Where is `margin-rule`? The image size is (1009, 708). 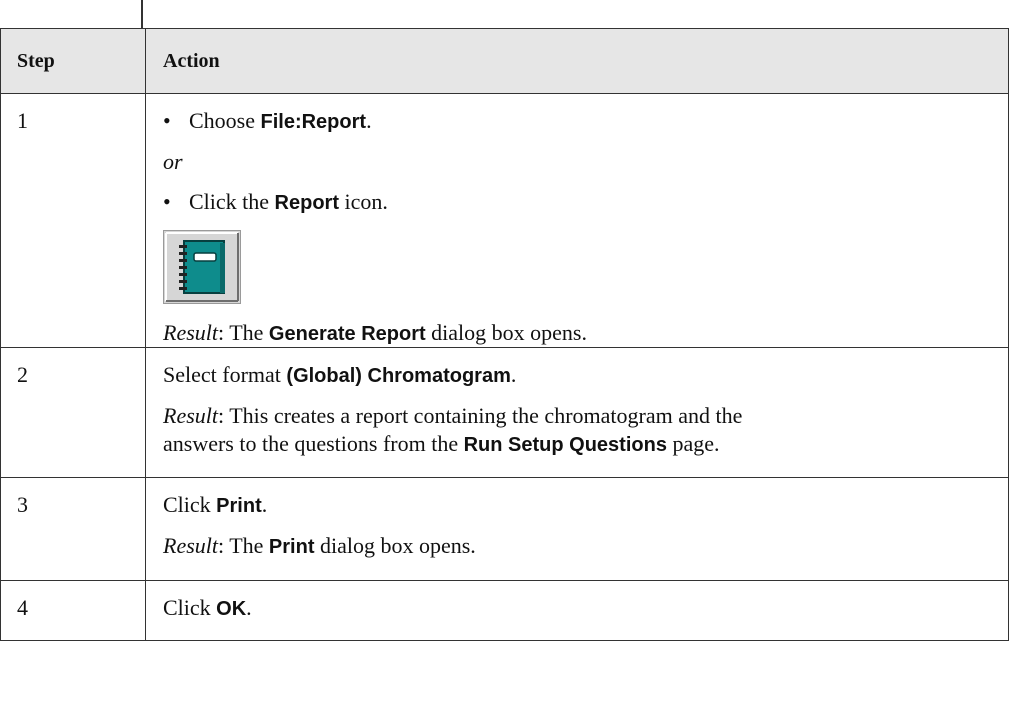
margin-rule is located at coordinates (142, 14).